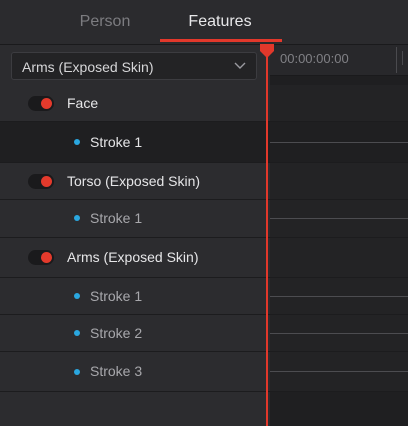 The width and height of the screenshot is (408, 426). I want to click on feature-row-arms: Arms (Exposed Skin), so click(204, 258).